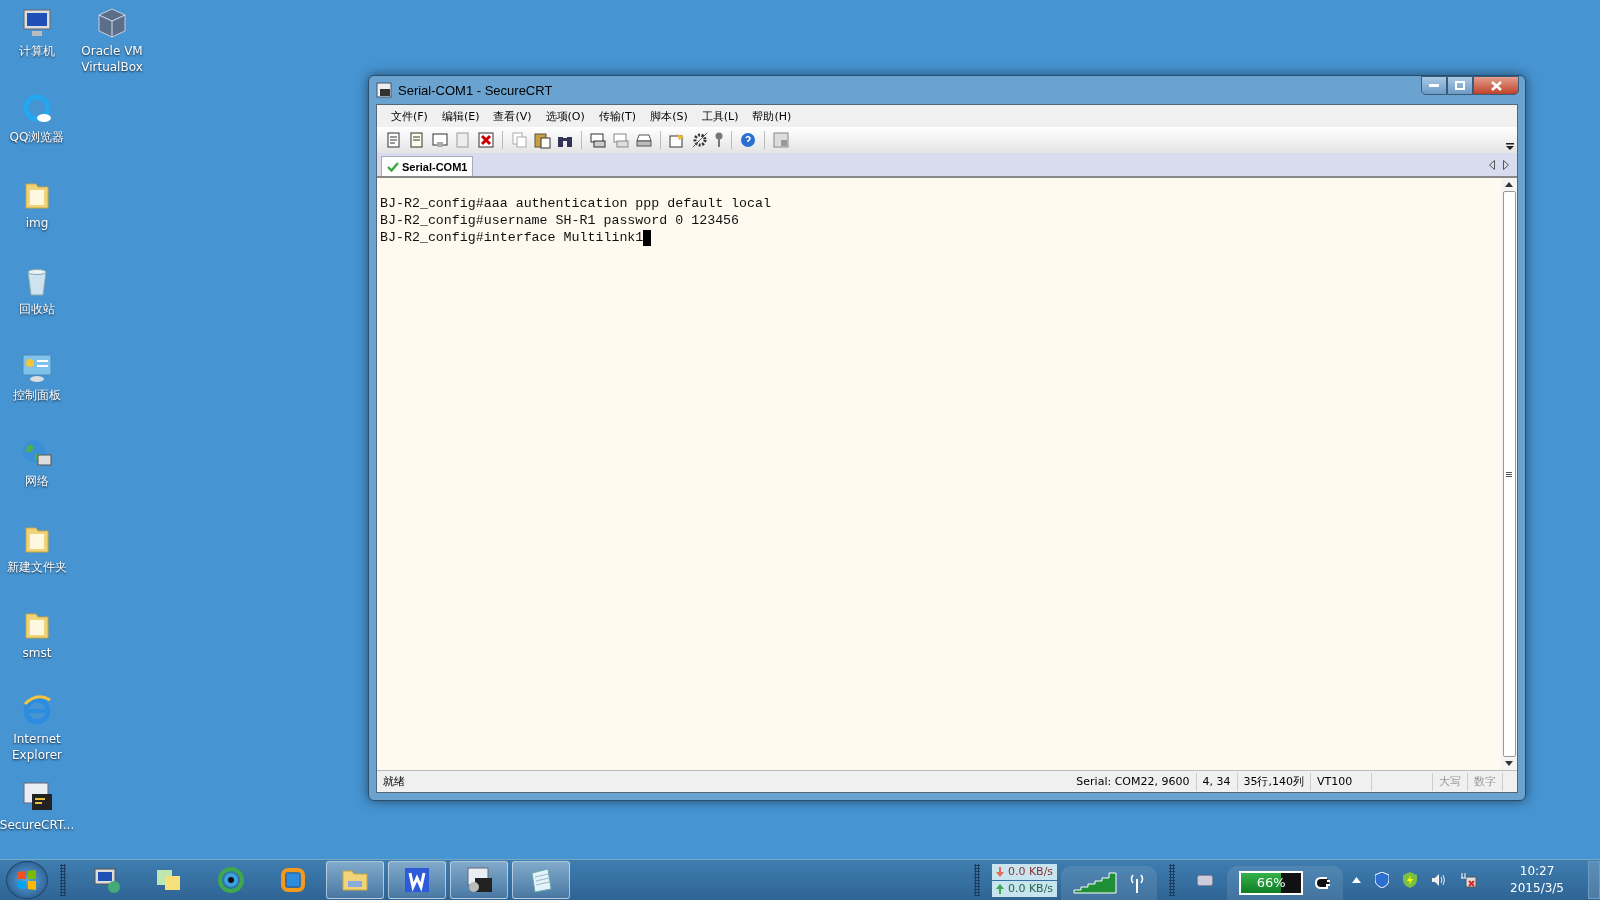 This screenshot has width=1600, height=900. I want to click on grip-icon, so click(1509, 474).